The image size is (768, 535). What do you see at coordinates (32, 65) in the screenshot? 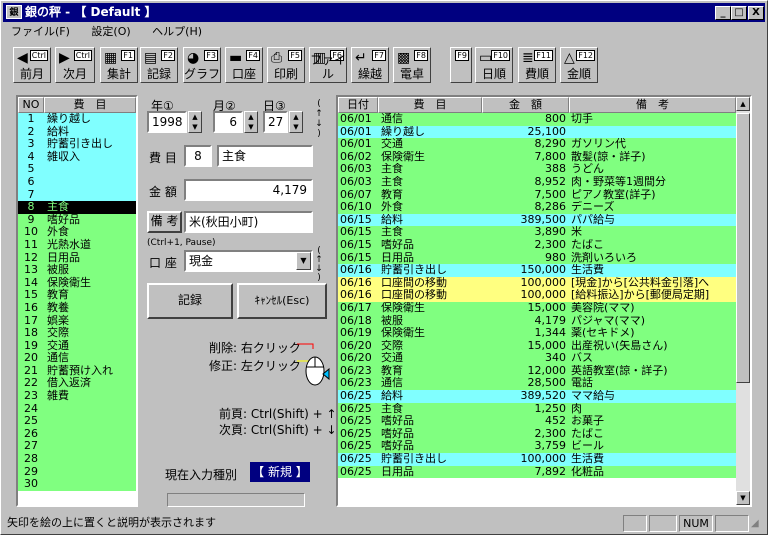
I see `prev-month-button: ◀ Ctrl 前月` at bounding box center [32, 65].